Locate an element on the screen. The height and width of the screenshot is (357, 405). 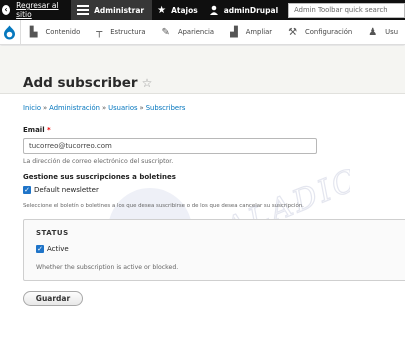
back-to-site-link: ‹ Regresar al sitio is located at coordinates (35, 10).